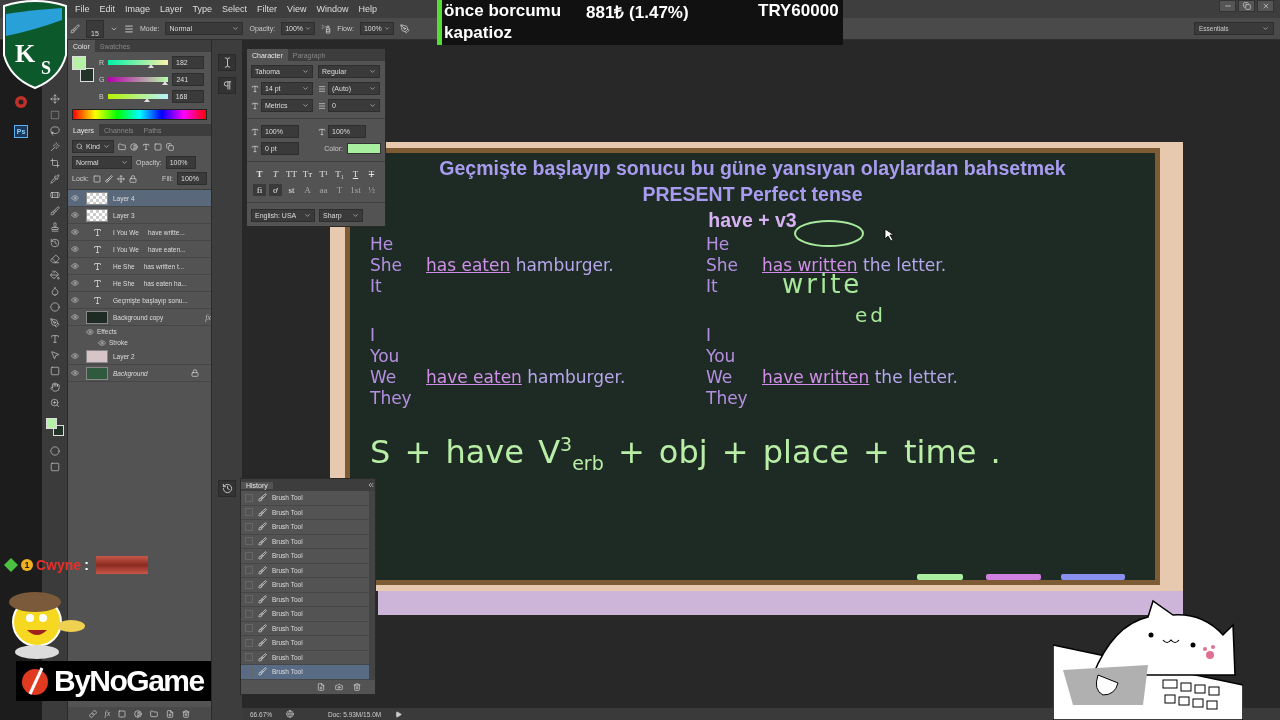 Image resolution: width=1280 pixels, height=720 pixels. I want to click on snapshot-checkbox, so click(249, 671).